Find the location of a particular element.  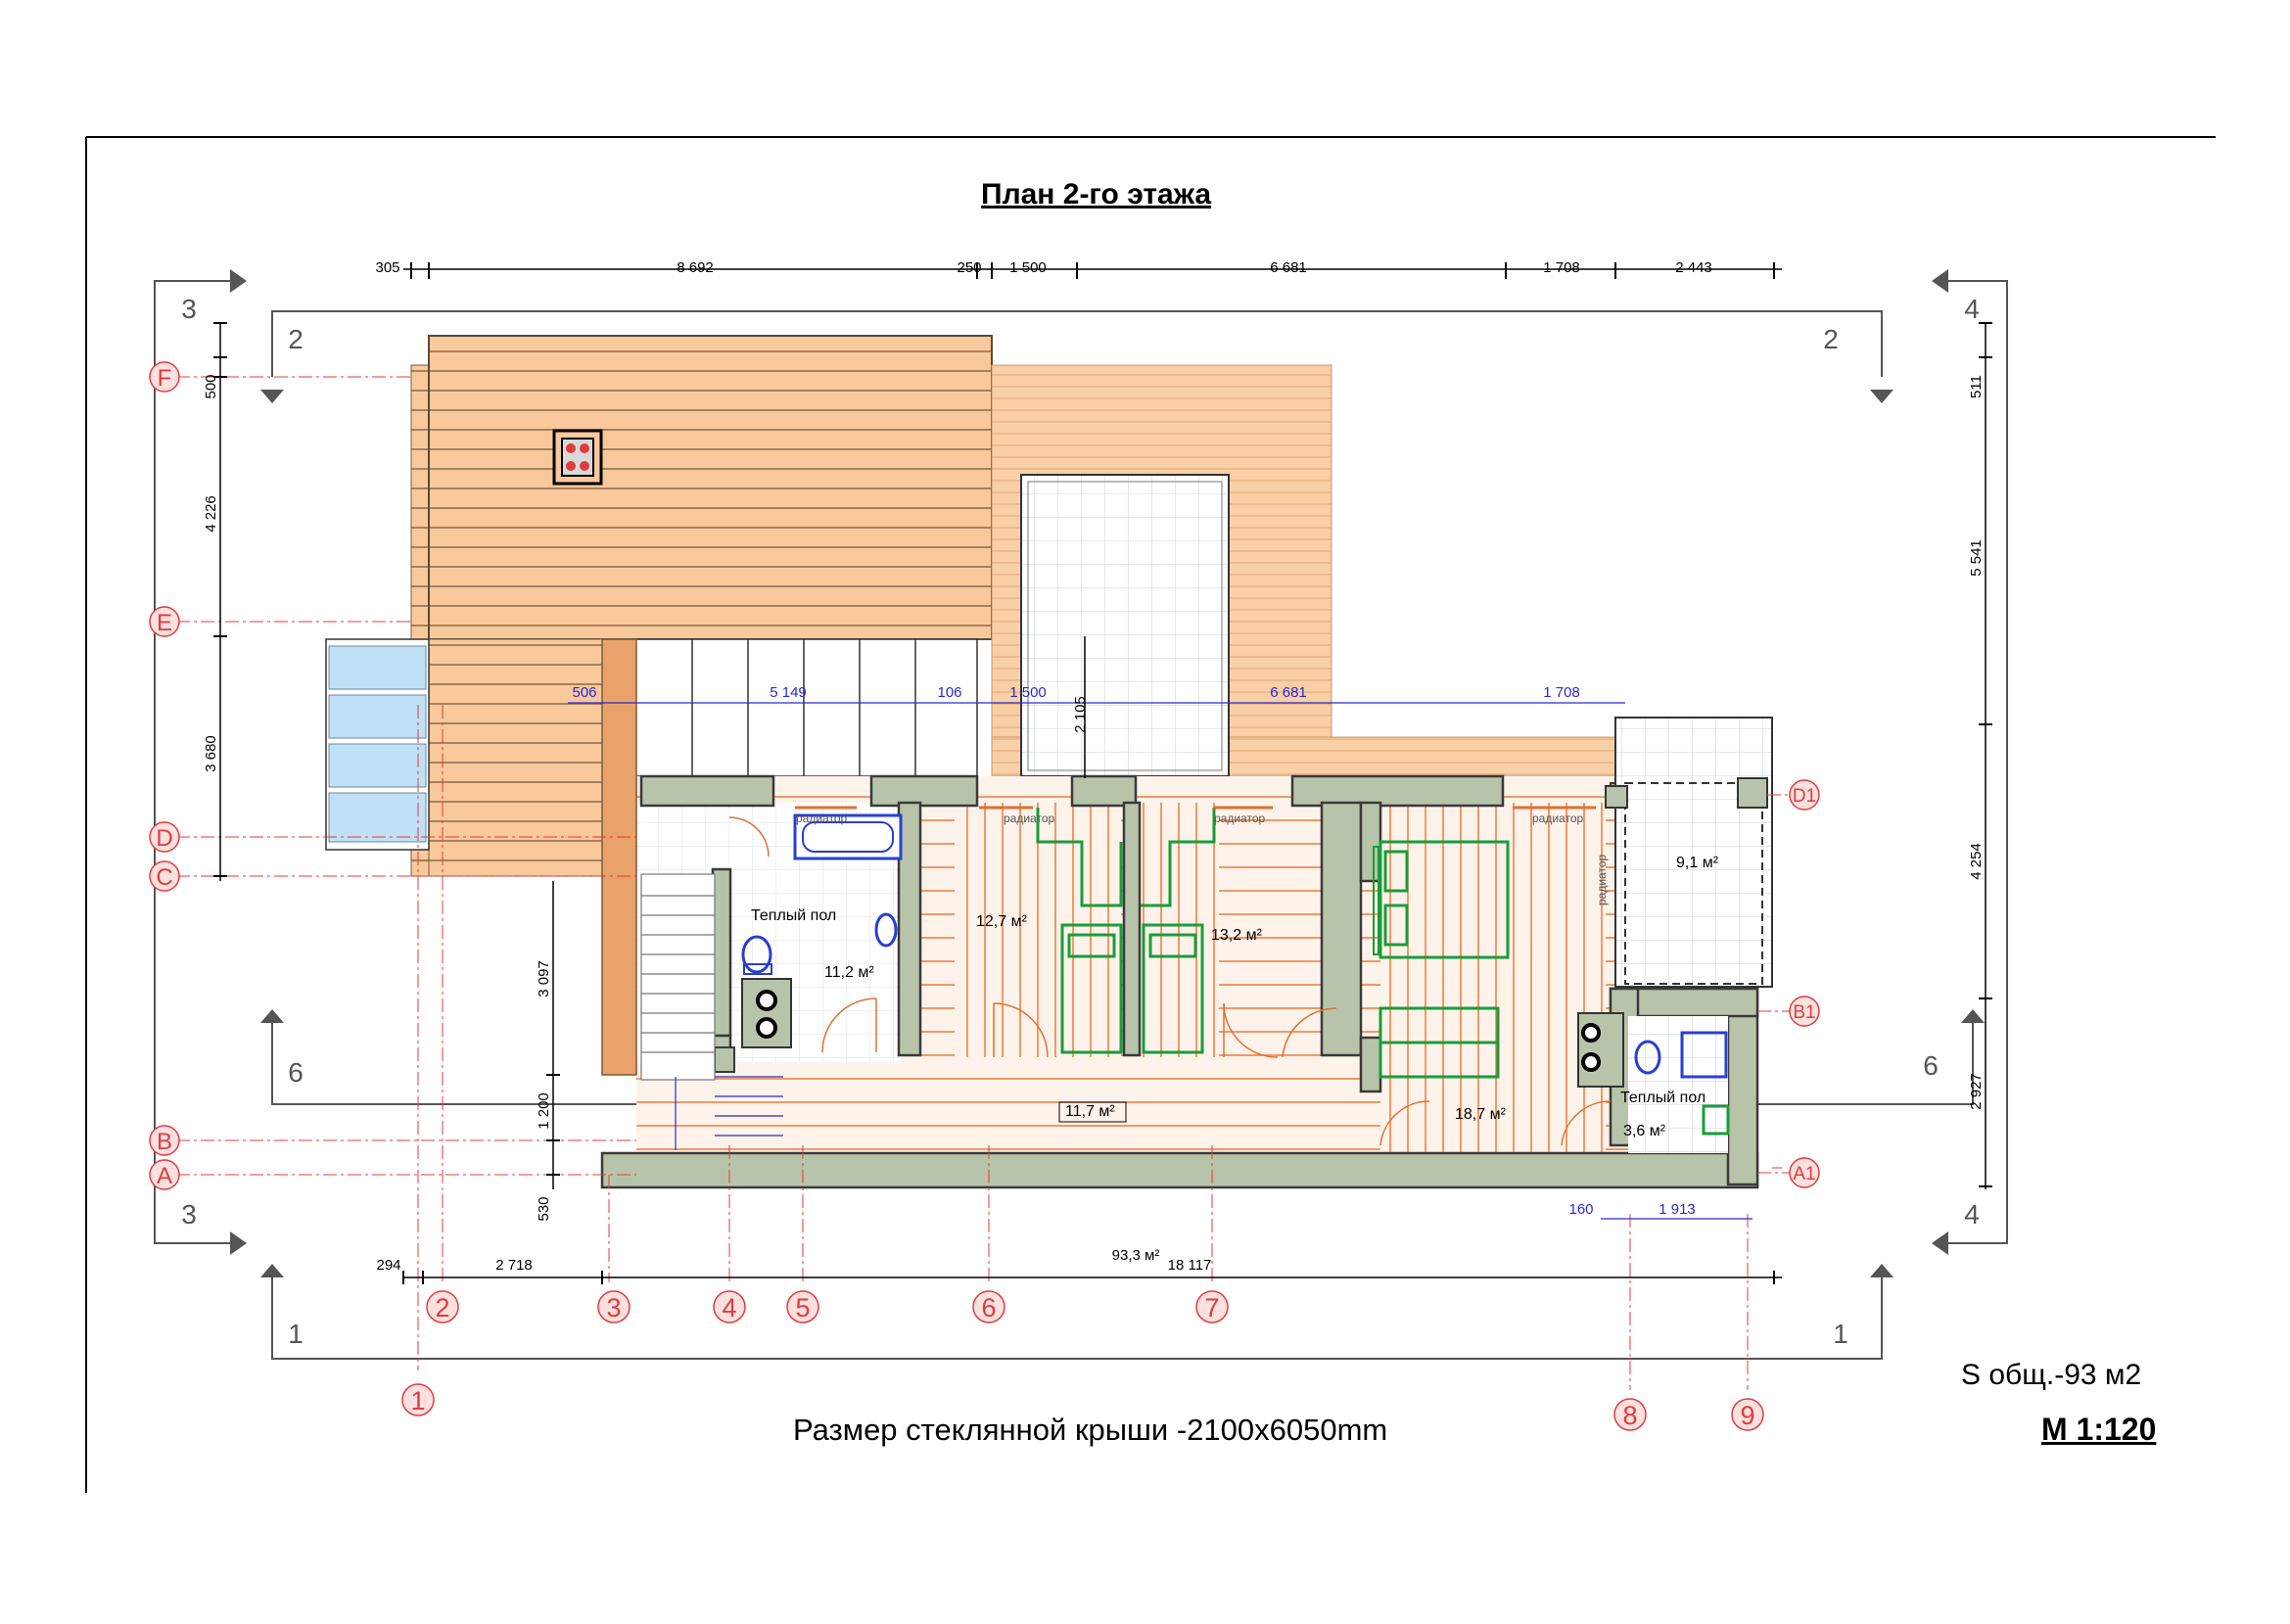

dim-bottom-1: 294 is located at coordinates (388, 1265).